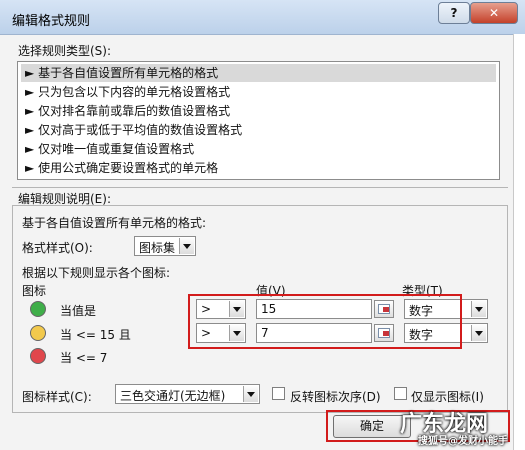 The height and width of the screenshot is (450, 525). Describe the element at coordinates (454, 13) in the screenshot. I see `help-button: ?` at that location.